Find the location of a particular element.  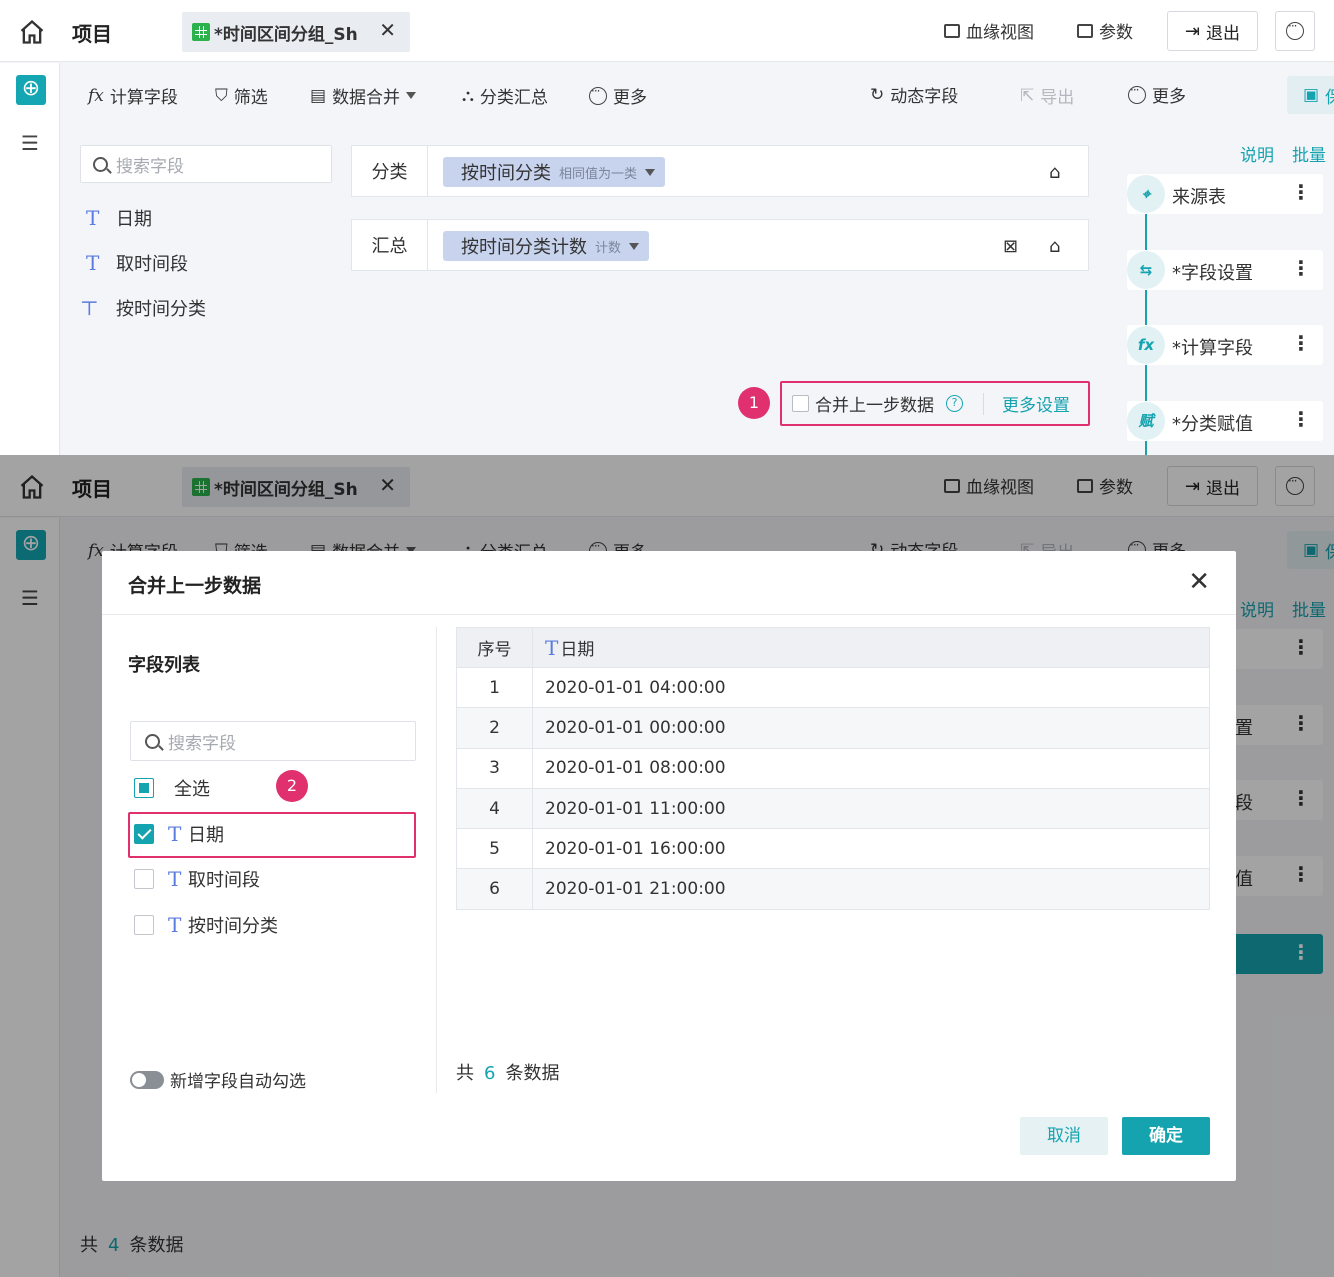

table-cell: 2020-01-01 21:00:00 is located at coordinates (871, 889).